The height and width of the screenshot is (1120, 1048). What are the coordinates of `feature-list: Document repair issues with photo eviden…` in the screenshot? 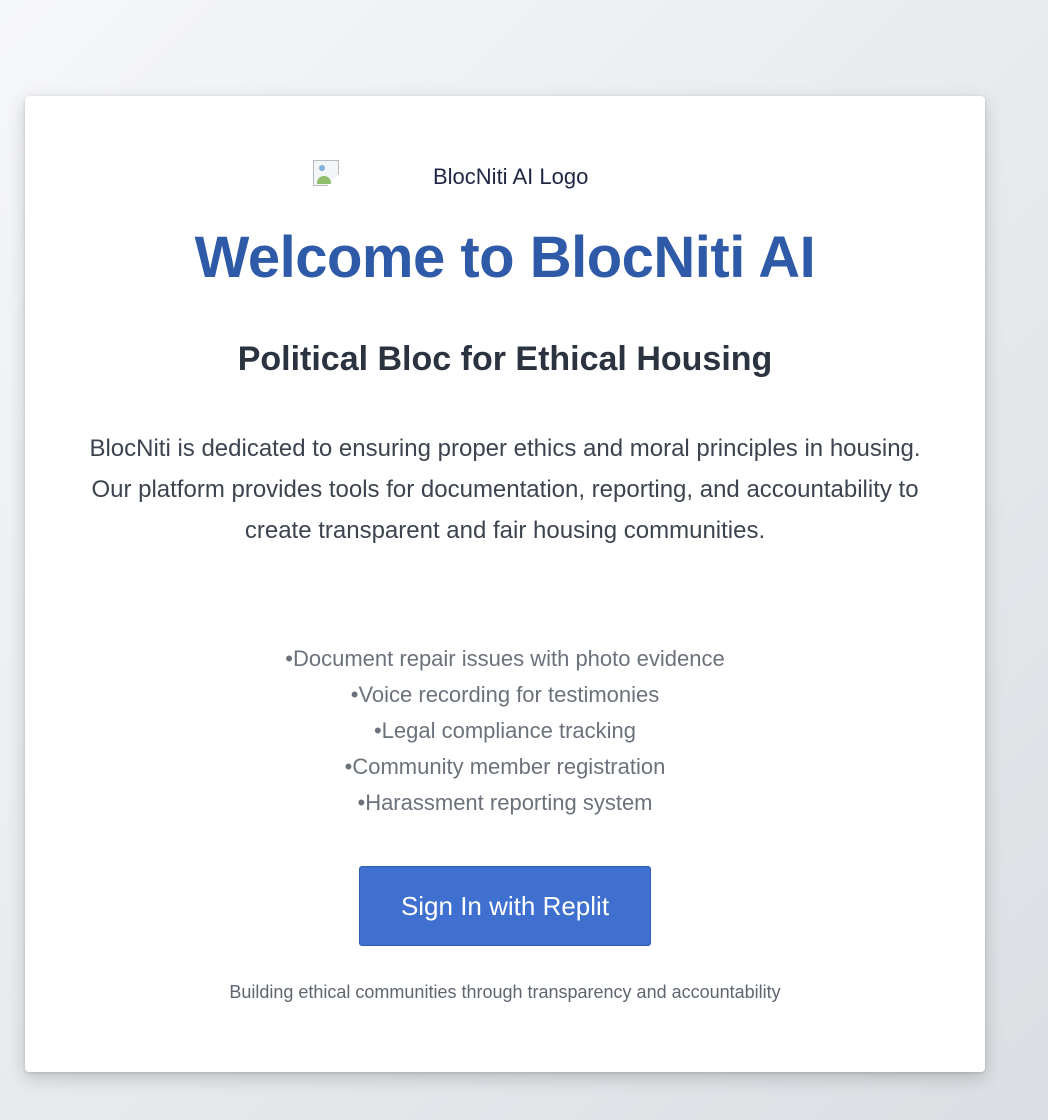 It's located at (505, 731).